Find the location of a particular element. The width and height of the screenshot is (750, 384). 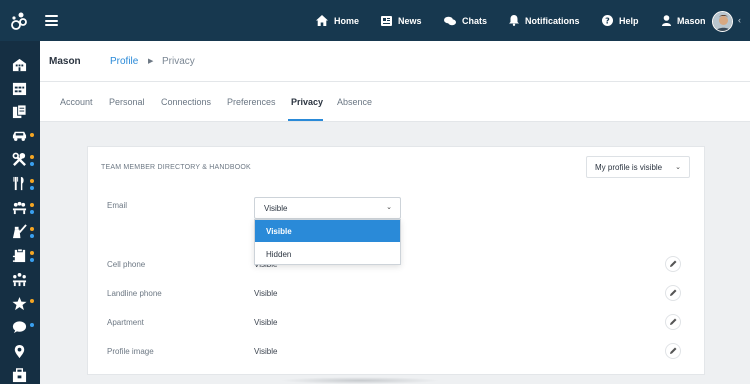

bell-icon is located at coordinates (514, 20).